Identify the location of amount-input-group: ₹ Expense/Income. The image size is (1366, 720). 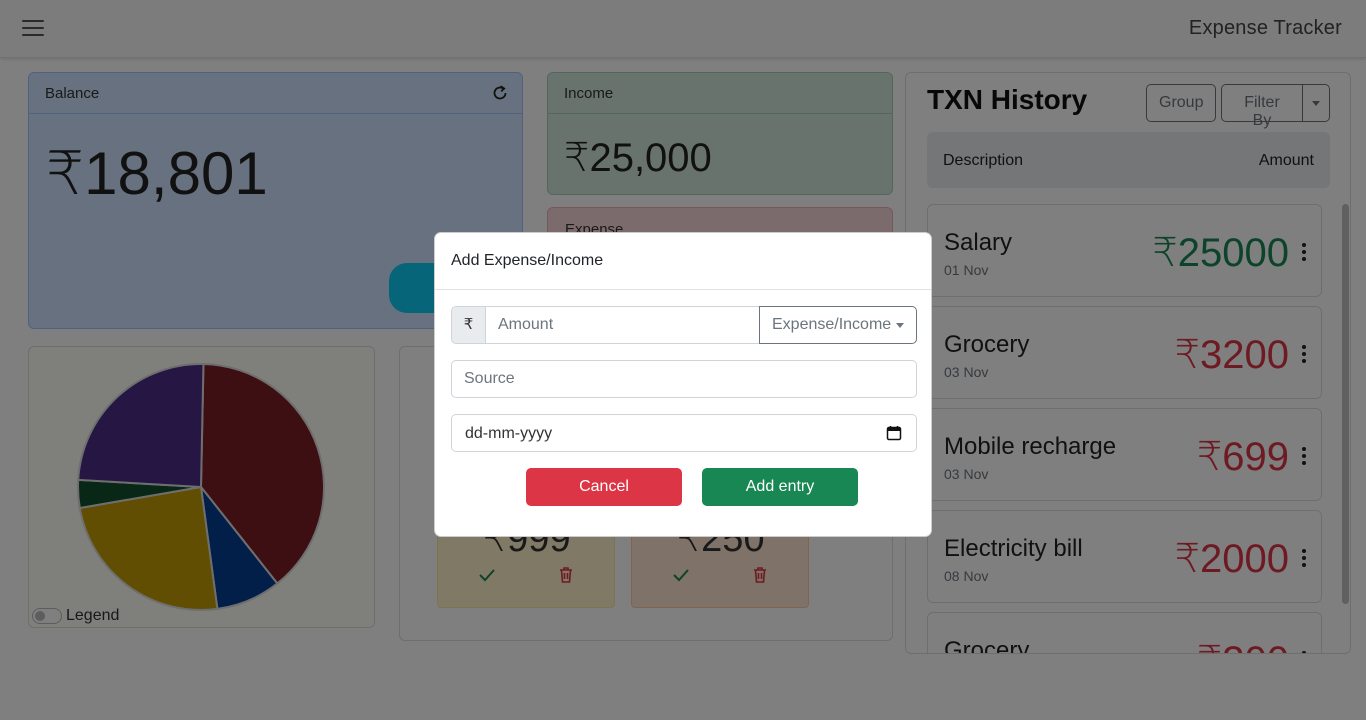
(684, 325).